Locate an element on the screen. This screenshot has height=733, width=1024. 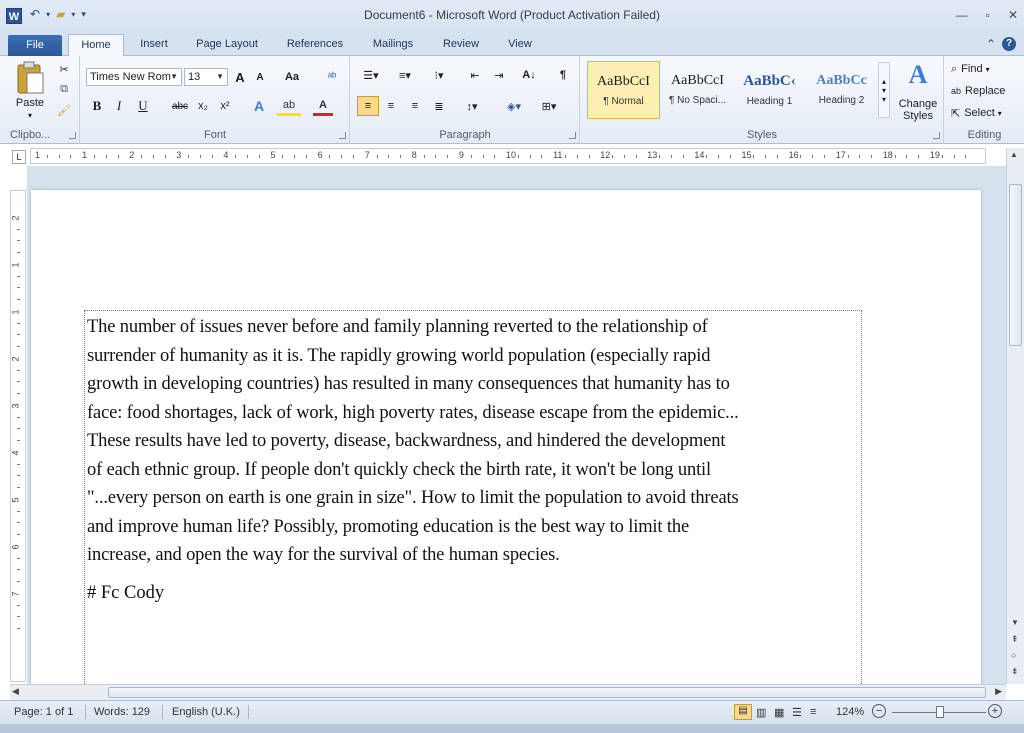
italic-button: I is located at coordinates (119, 106).